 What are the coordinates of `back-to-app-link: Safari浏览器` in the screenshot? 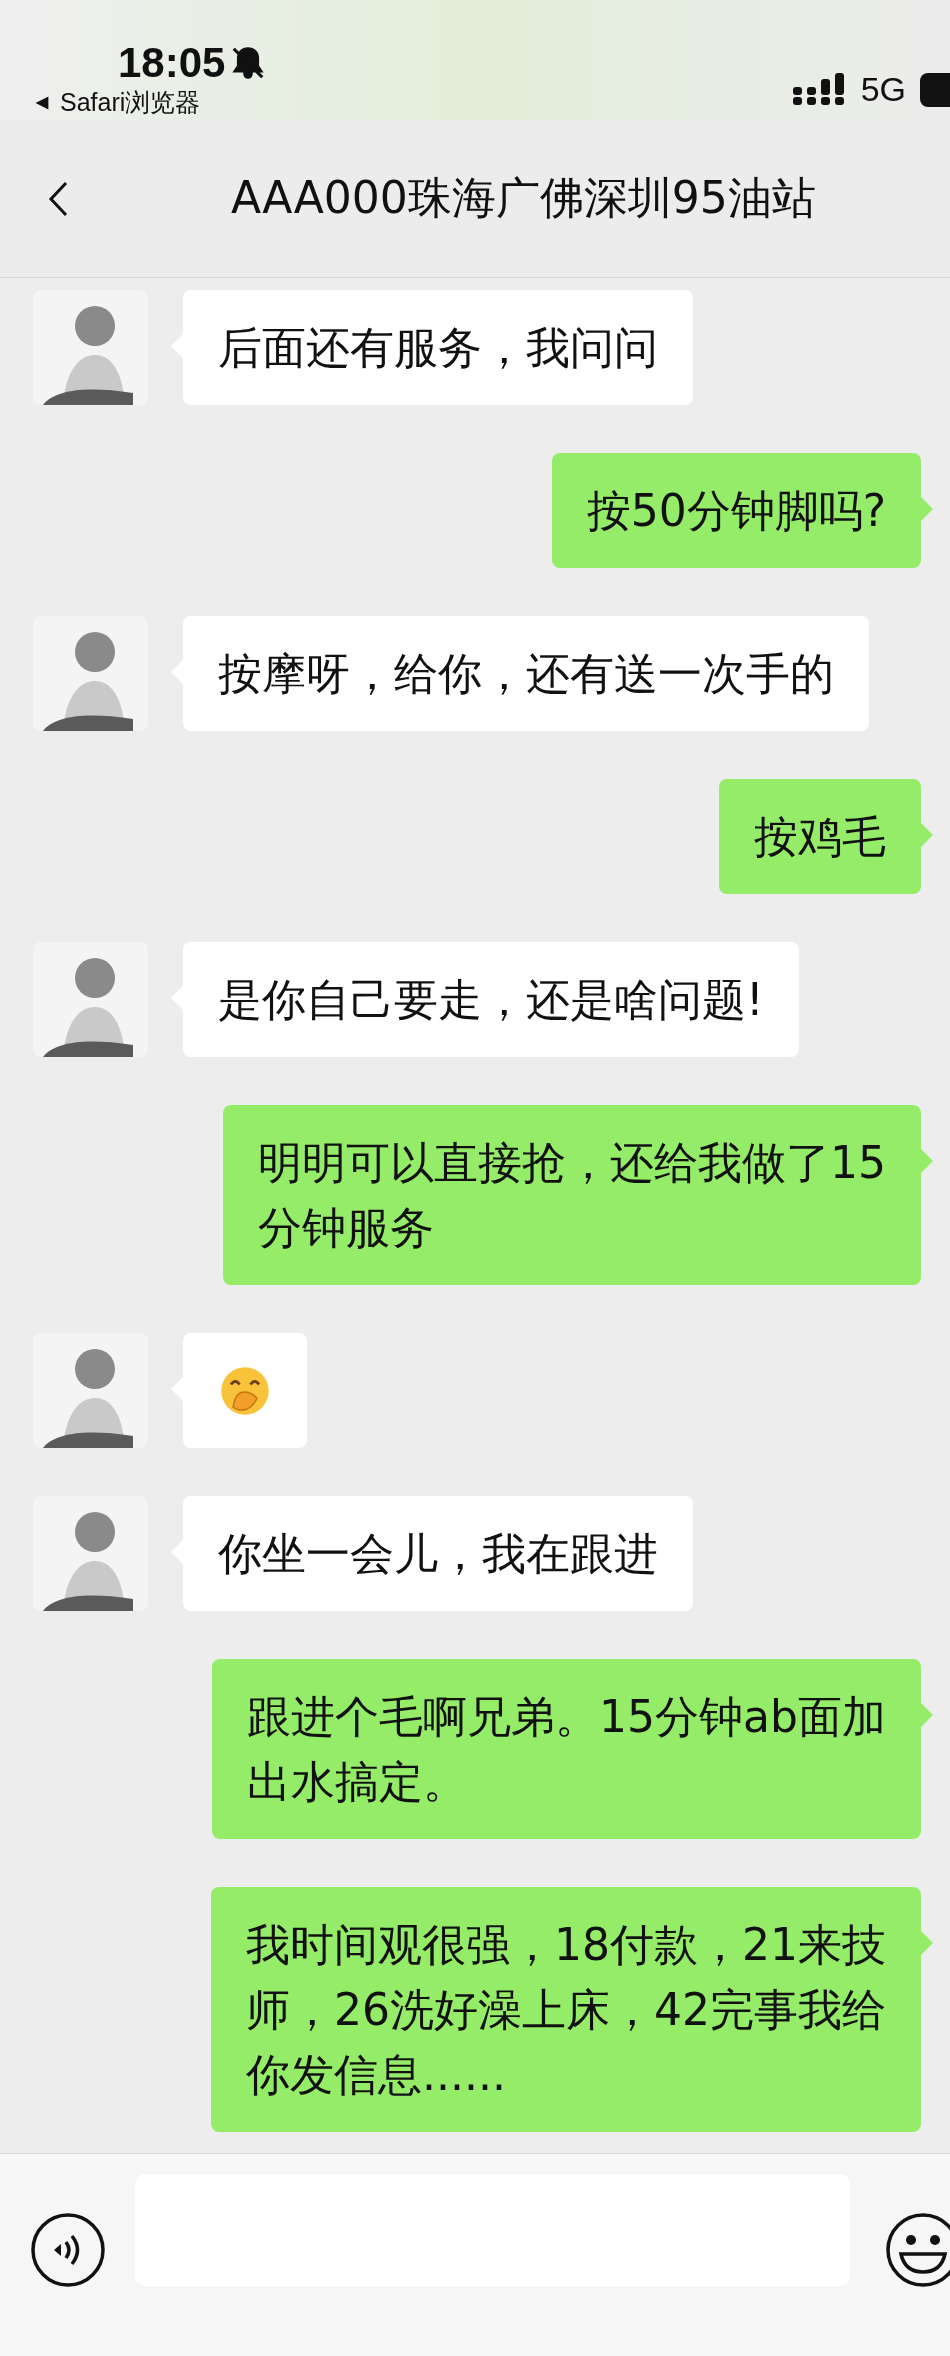 It's located at (117, 102).